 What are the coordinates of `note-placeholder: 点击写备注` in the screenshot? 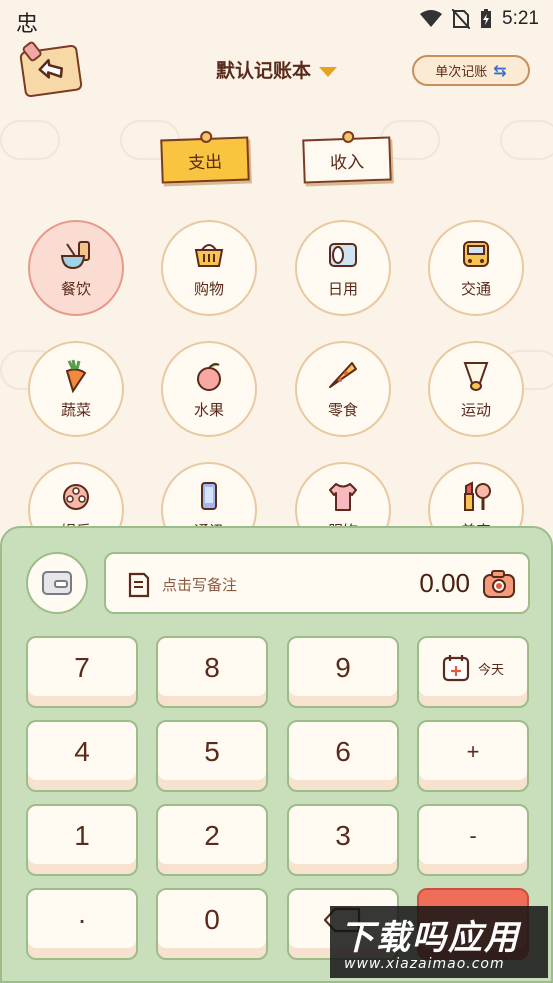 It's located at (200, 585).